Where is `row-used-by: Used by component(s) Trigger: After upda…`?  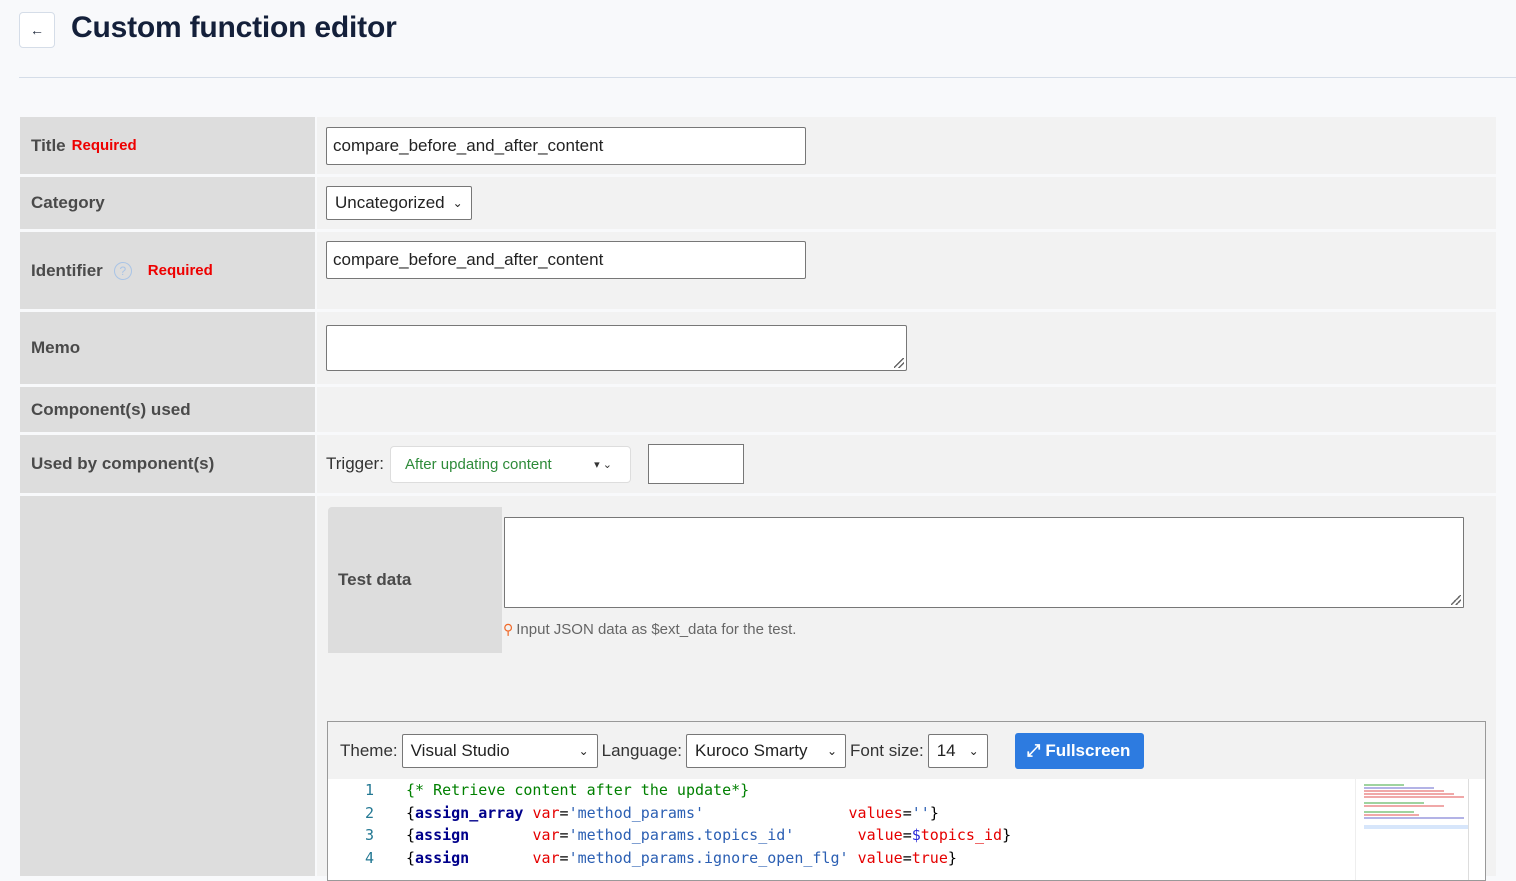 row-used-by: Used by component(s) Trigger: After upda… is located at coordinates (758, 464).